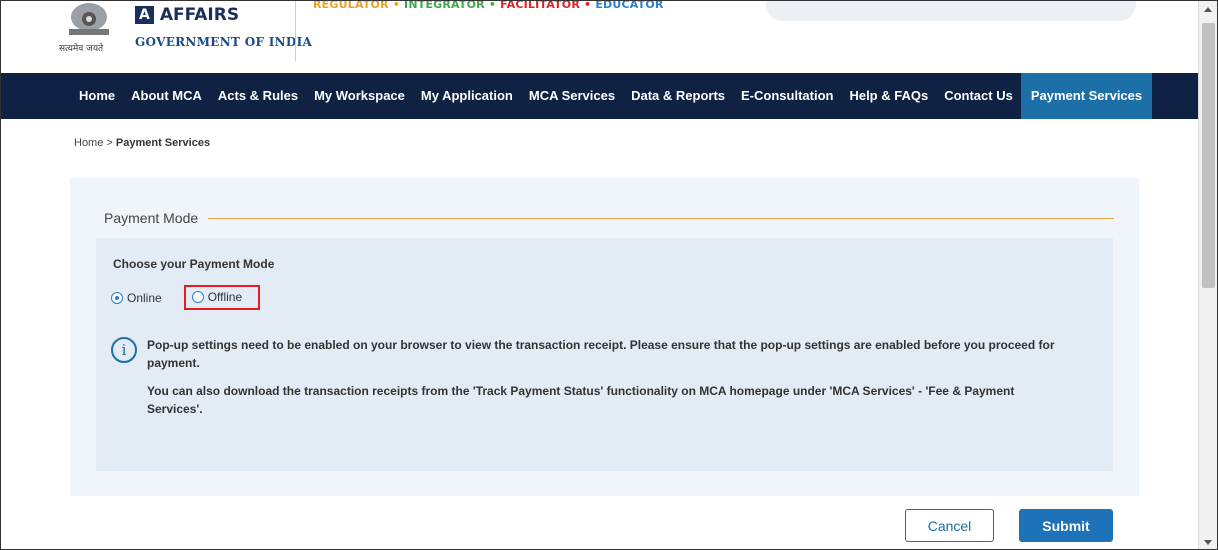  I want to click on scroll-up-arrow-icon, so click(1208, 9).